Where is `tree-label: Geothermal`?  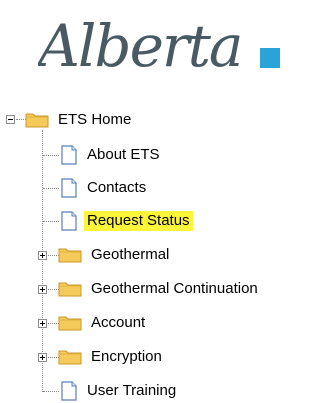
tree-label: Geothermal is located at coordinates (130, 254).